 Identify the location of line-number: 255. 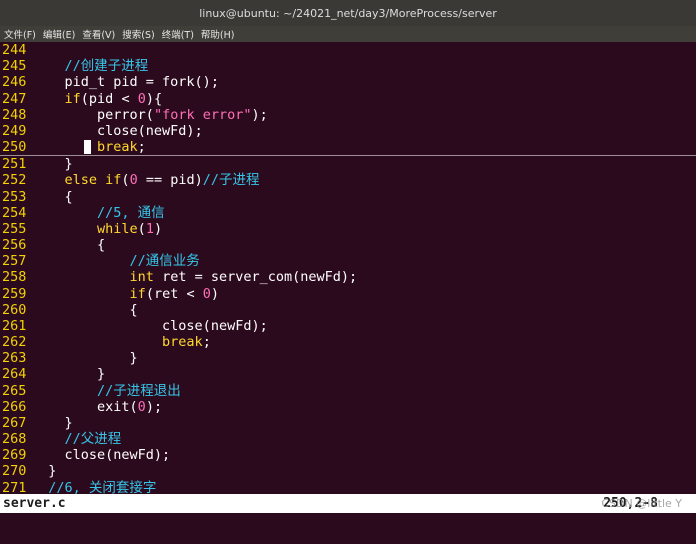
(14, 228).